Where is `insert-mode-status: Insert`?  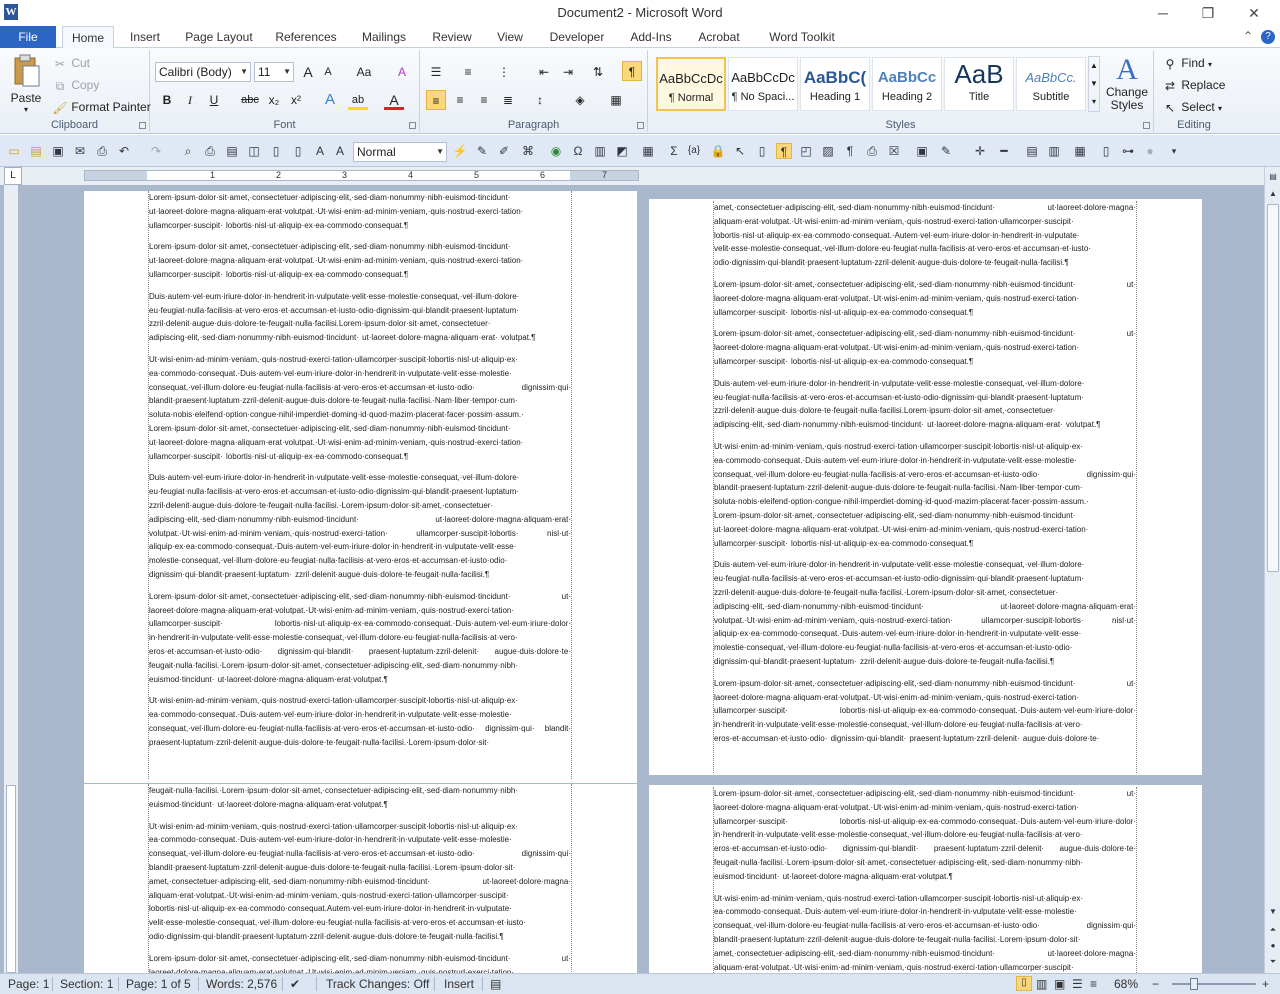
insert-mode-status: Insert is located at coordinates (459, 984).